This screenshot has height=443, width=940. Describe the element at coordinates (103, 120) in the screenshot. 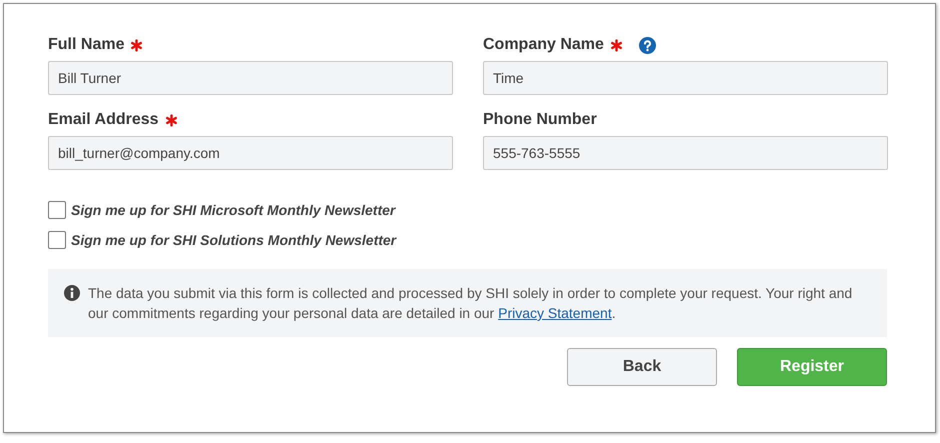

I see `field-label: Email Address` at that location.